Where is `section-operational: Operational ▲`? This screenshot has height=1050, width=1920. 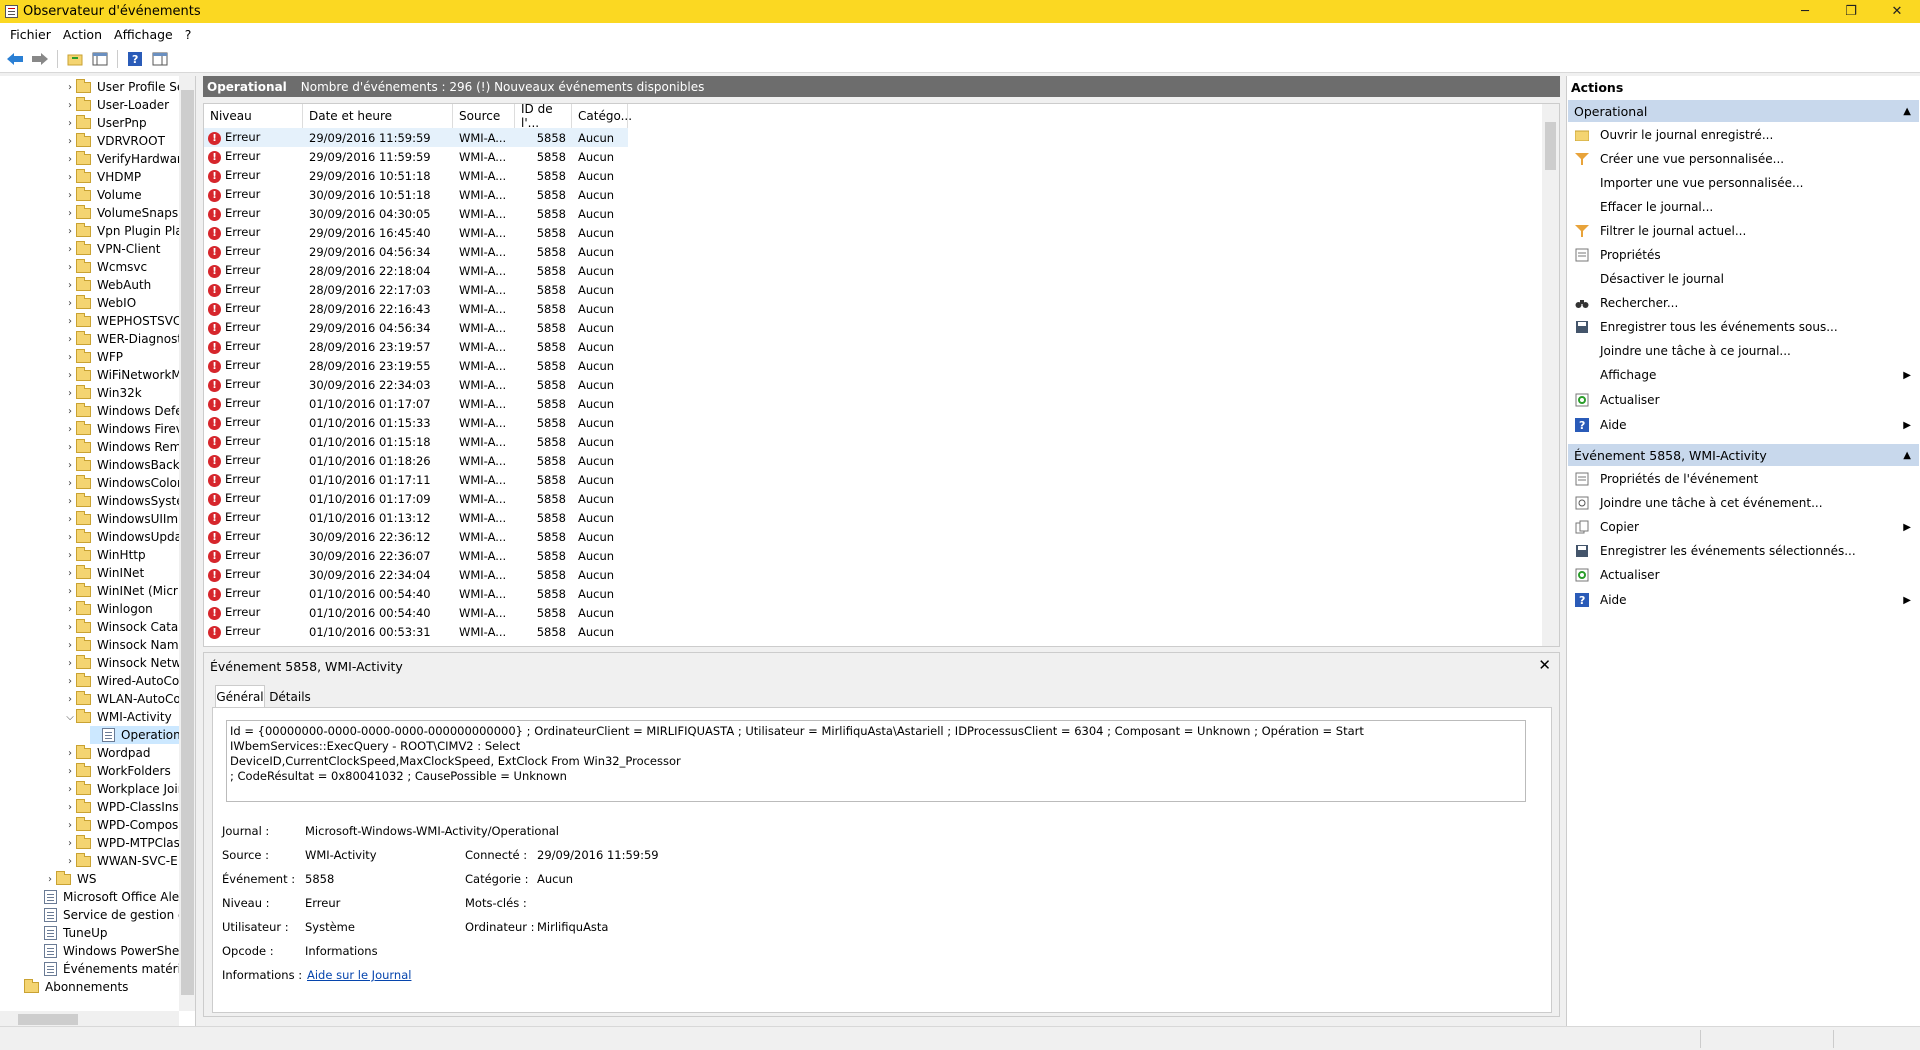
section-operational: Operational ▲ is located at coordinates (1743, 111).